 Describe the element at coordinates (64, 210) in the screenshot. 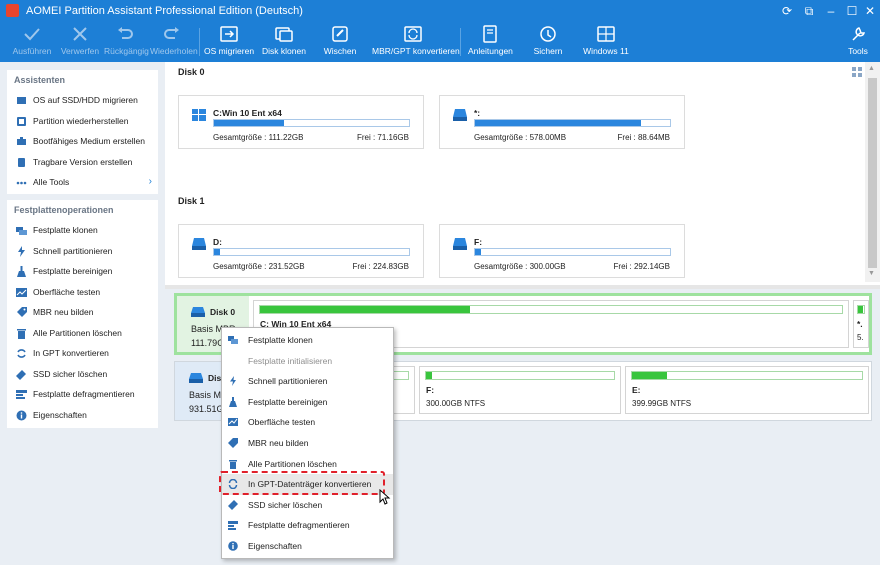

I see `disk-operations-heading: Festplattenoperationen` at that location.